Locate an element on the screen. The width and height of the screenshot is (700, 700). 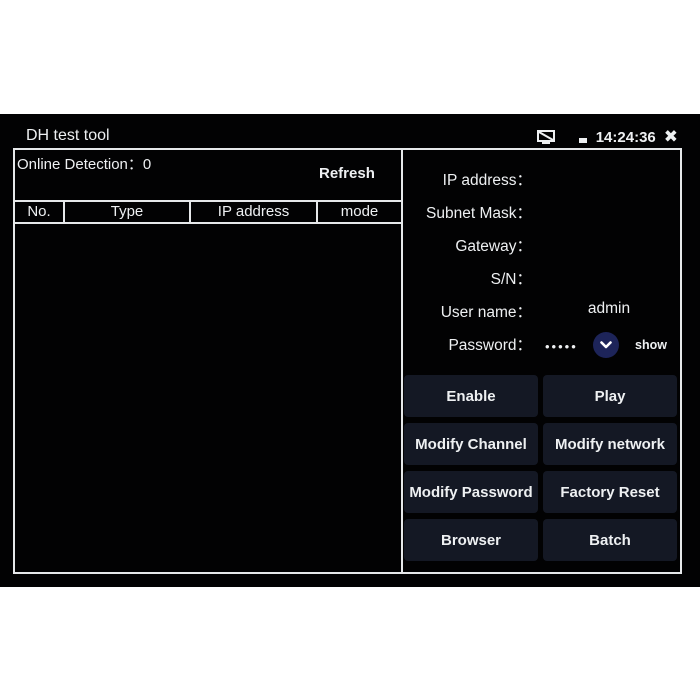
column-header-no: No. is located at coordinates (40, 212).